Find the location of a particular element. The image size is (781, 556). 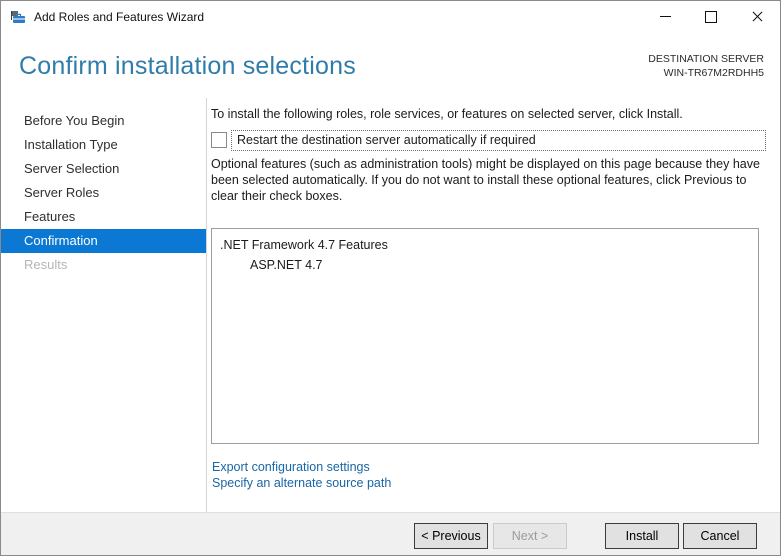

roles-wizard-toolbox-icon is located at coordinates (18, 17).